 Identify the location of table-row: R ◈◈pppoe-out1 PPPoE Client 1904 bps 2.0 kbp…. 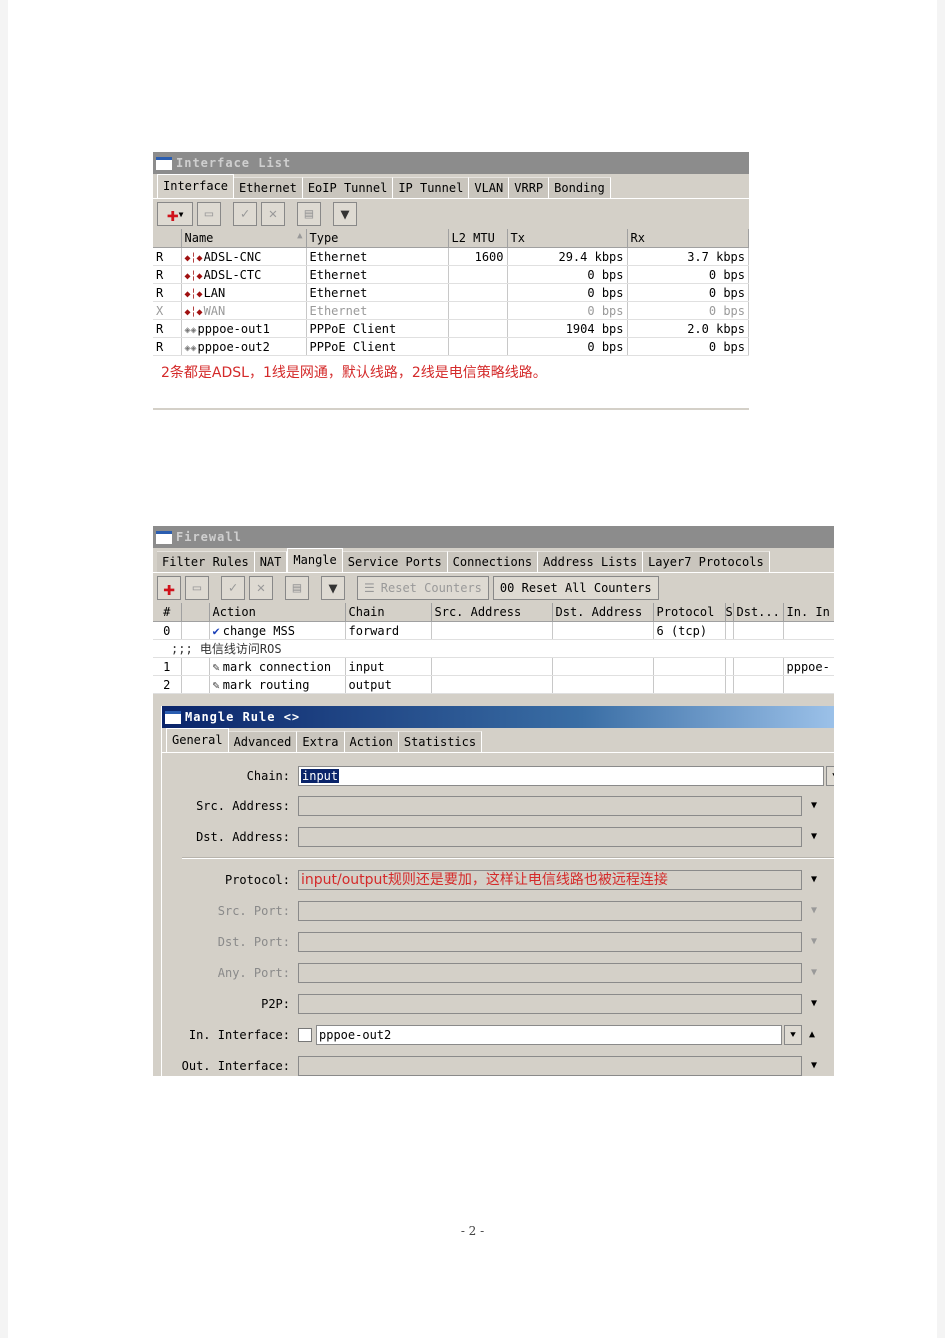
(451, 328).